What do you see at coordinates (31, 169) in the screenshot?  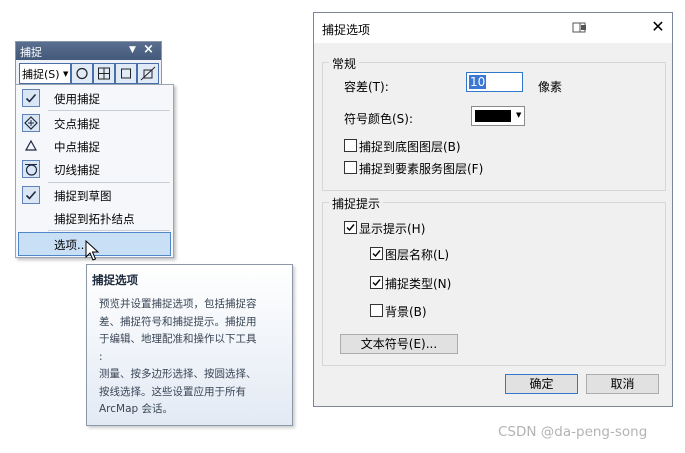 I see `tangent-snap-icon` at bounding box center [31, 169].